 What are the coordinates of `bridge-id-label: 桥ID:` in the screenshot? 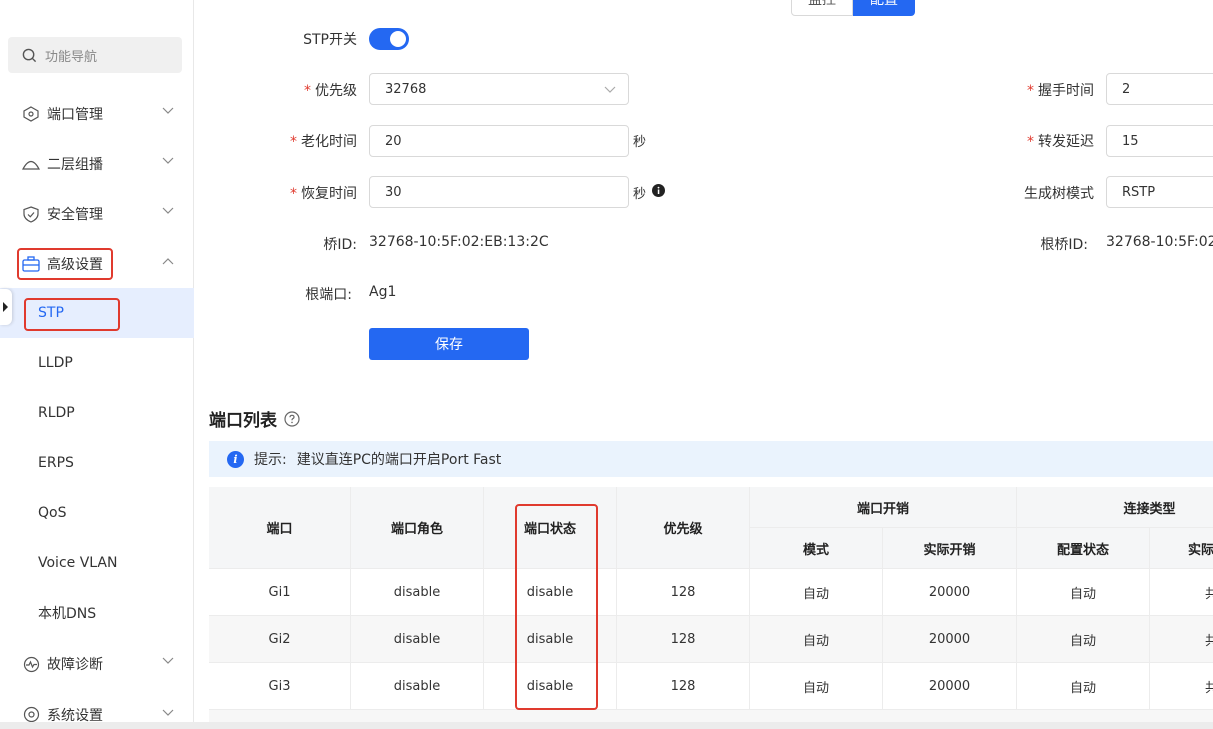 It's located at (340, 245).